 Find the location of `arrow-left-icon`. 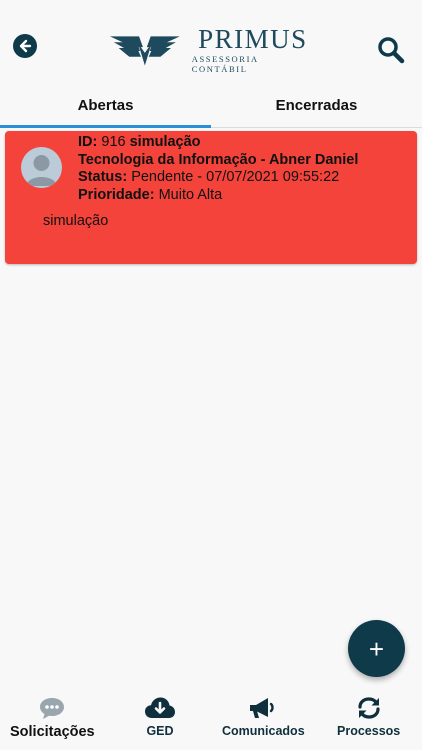

arrow-left-icon is located at coordinates (25, 46).